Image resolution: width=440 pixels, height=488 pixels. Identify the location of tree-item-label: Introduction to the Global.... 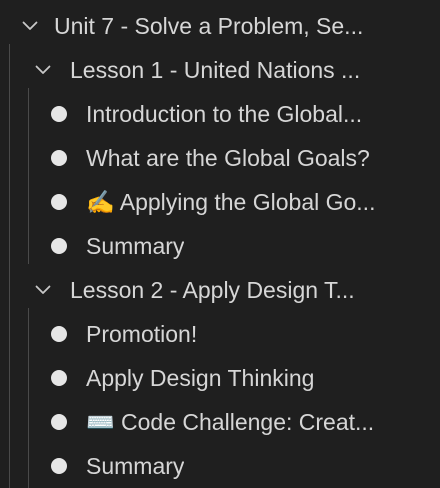
(224, 114).